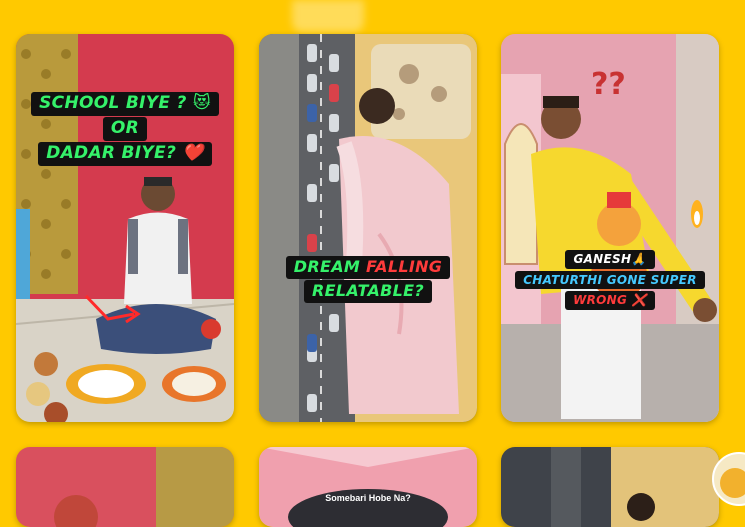 The image size is (745, 527). I want to click on reel-card-5: Somebari Hobe Na?, so click(368, 487).